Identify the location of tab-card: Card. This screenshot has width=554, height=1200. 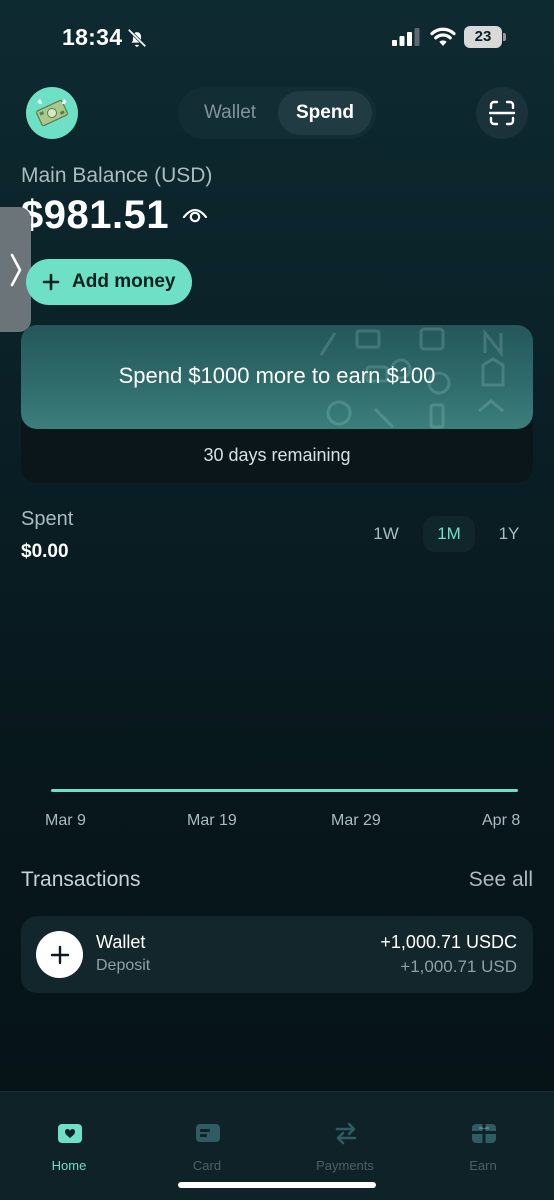
(207, 1142).